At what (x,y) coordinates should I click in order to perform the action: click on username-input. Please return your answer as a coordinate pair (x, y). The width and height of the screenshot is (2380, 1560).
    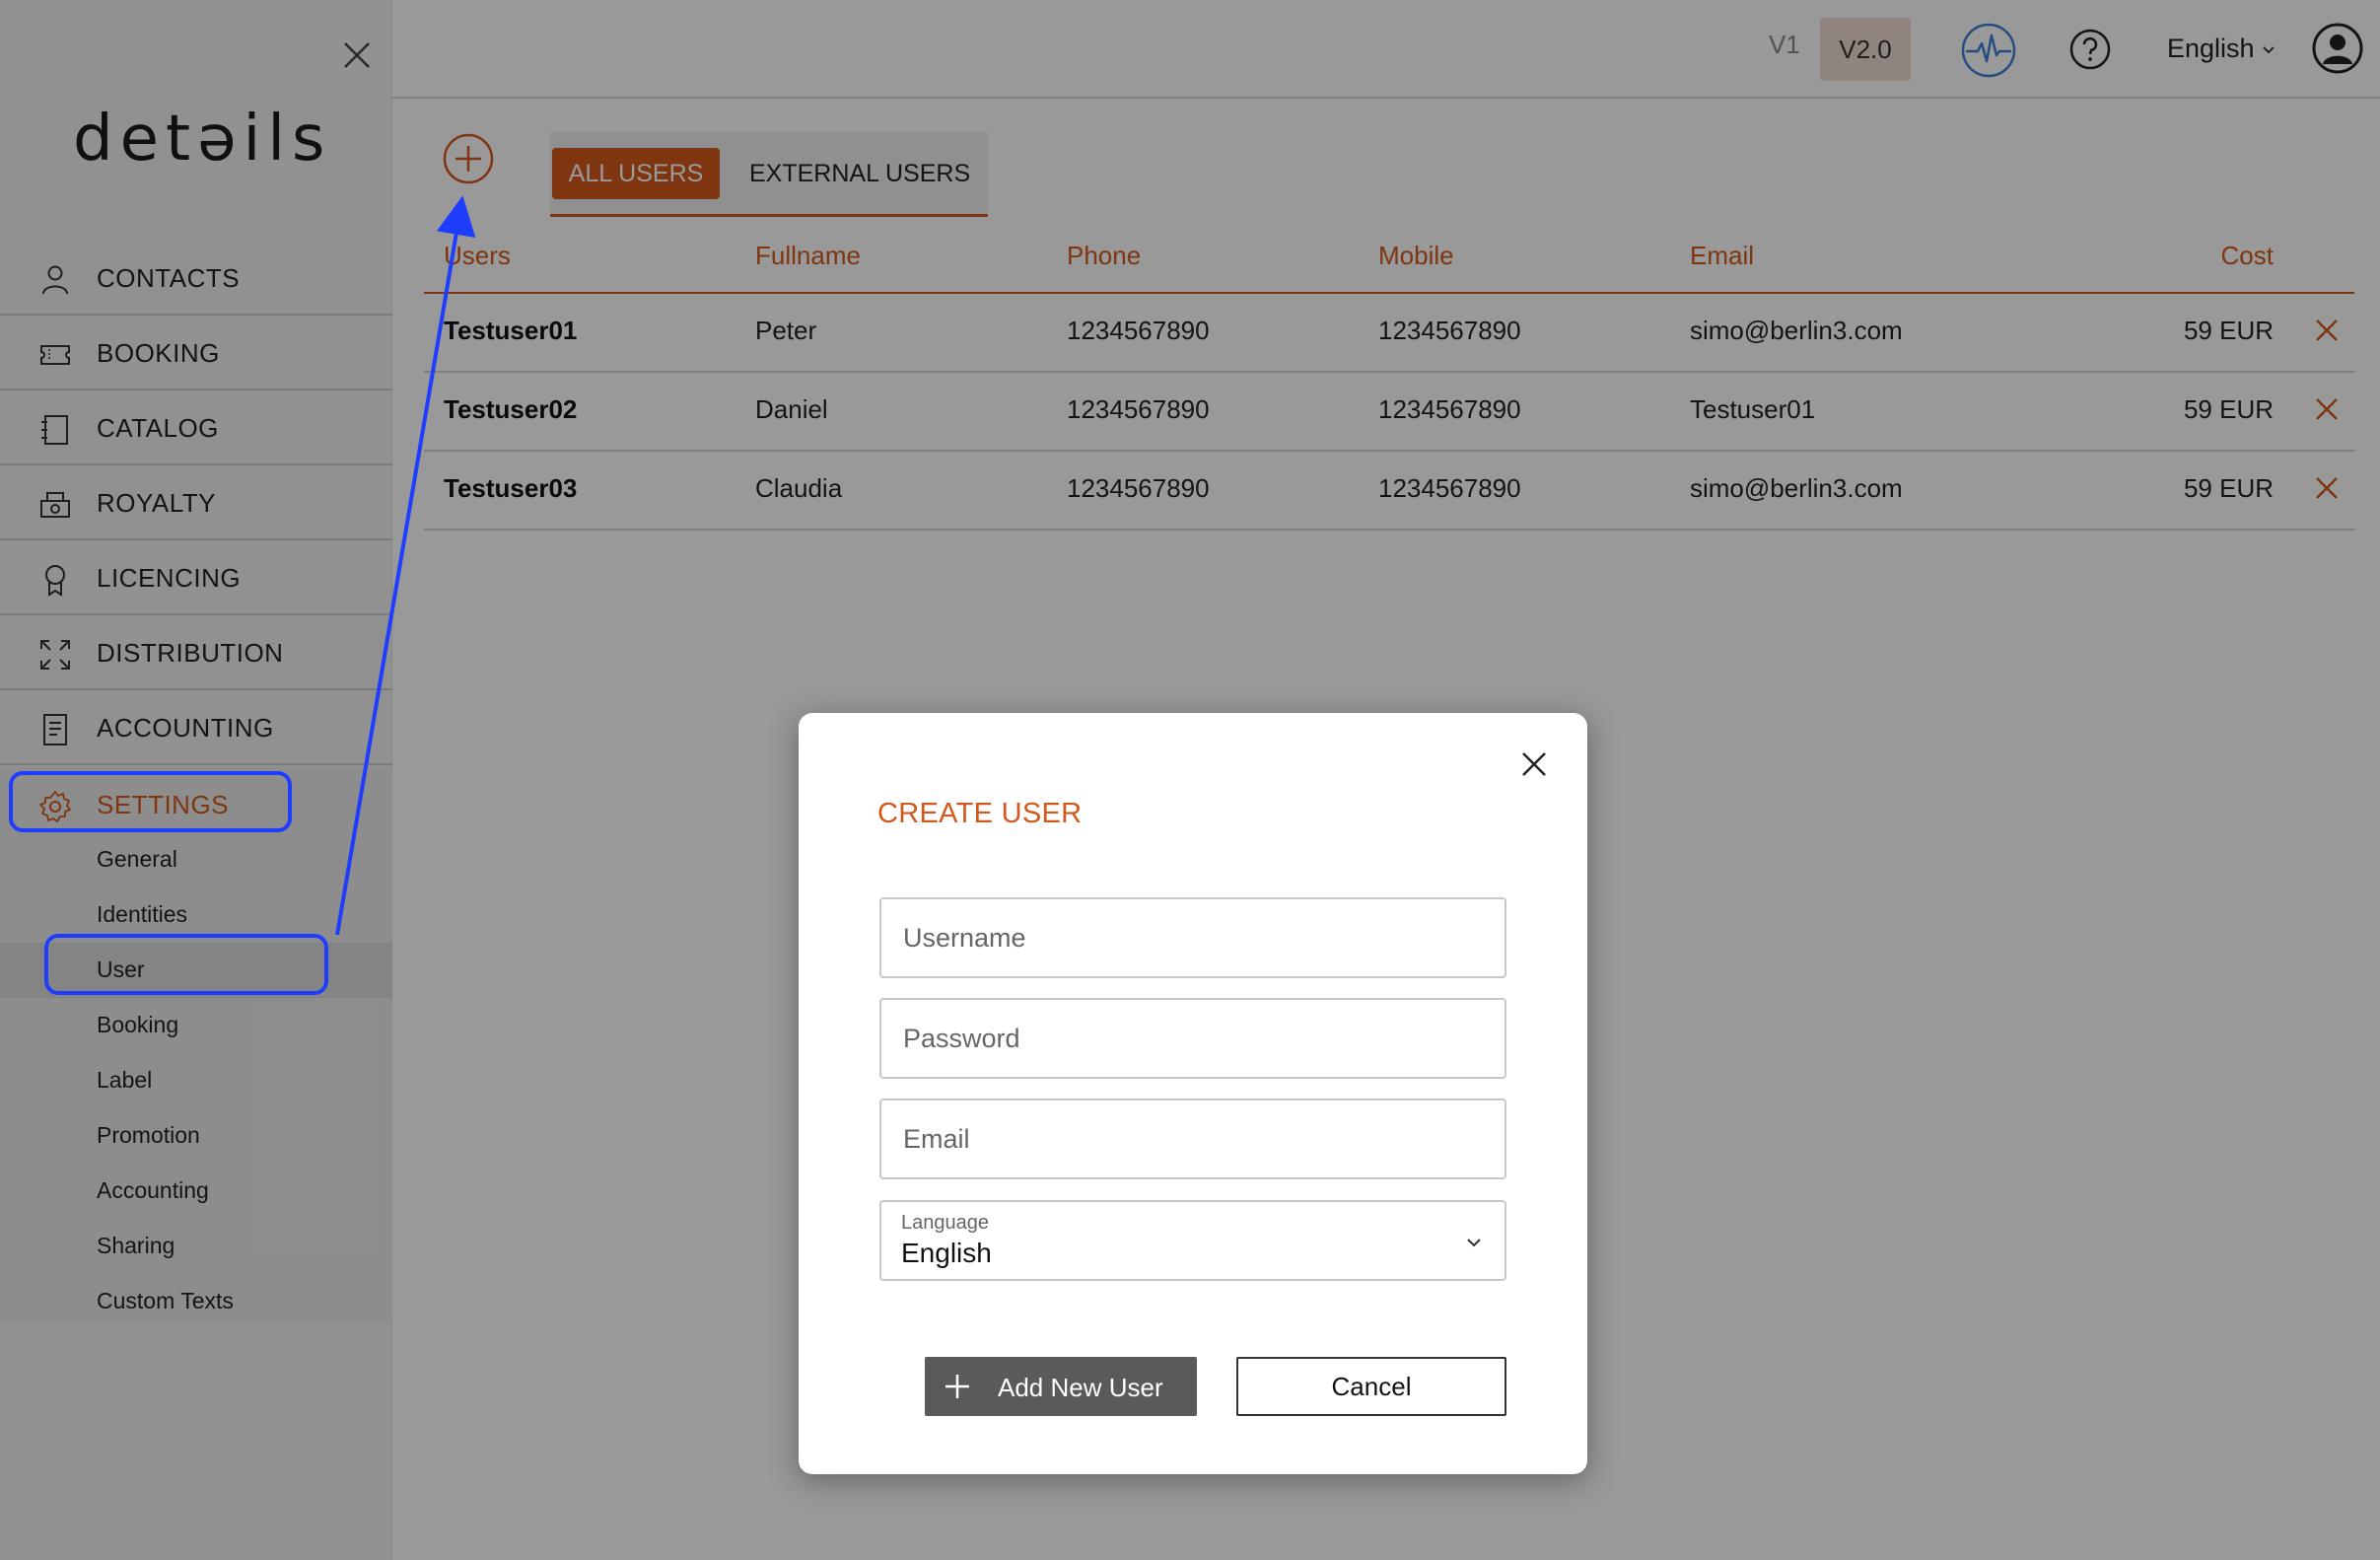
    Looking at the image, I should click on (1193, 937).